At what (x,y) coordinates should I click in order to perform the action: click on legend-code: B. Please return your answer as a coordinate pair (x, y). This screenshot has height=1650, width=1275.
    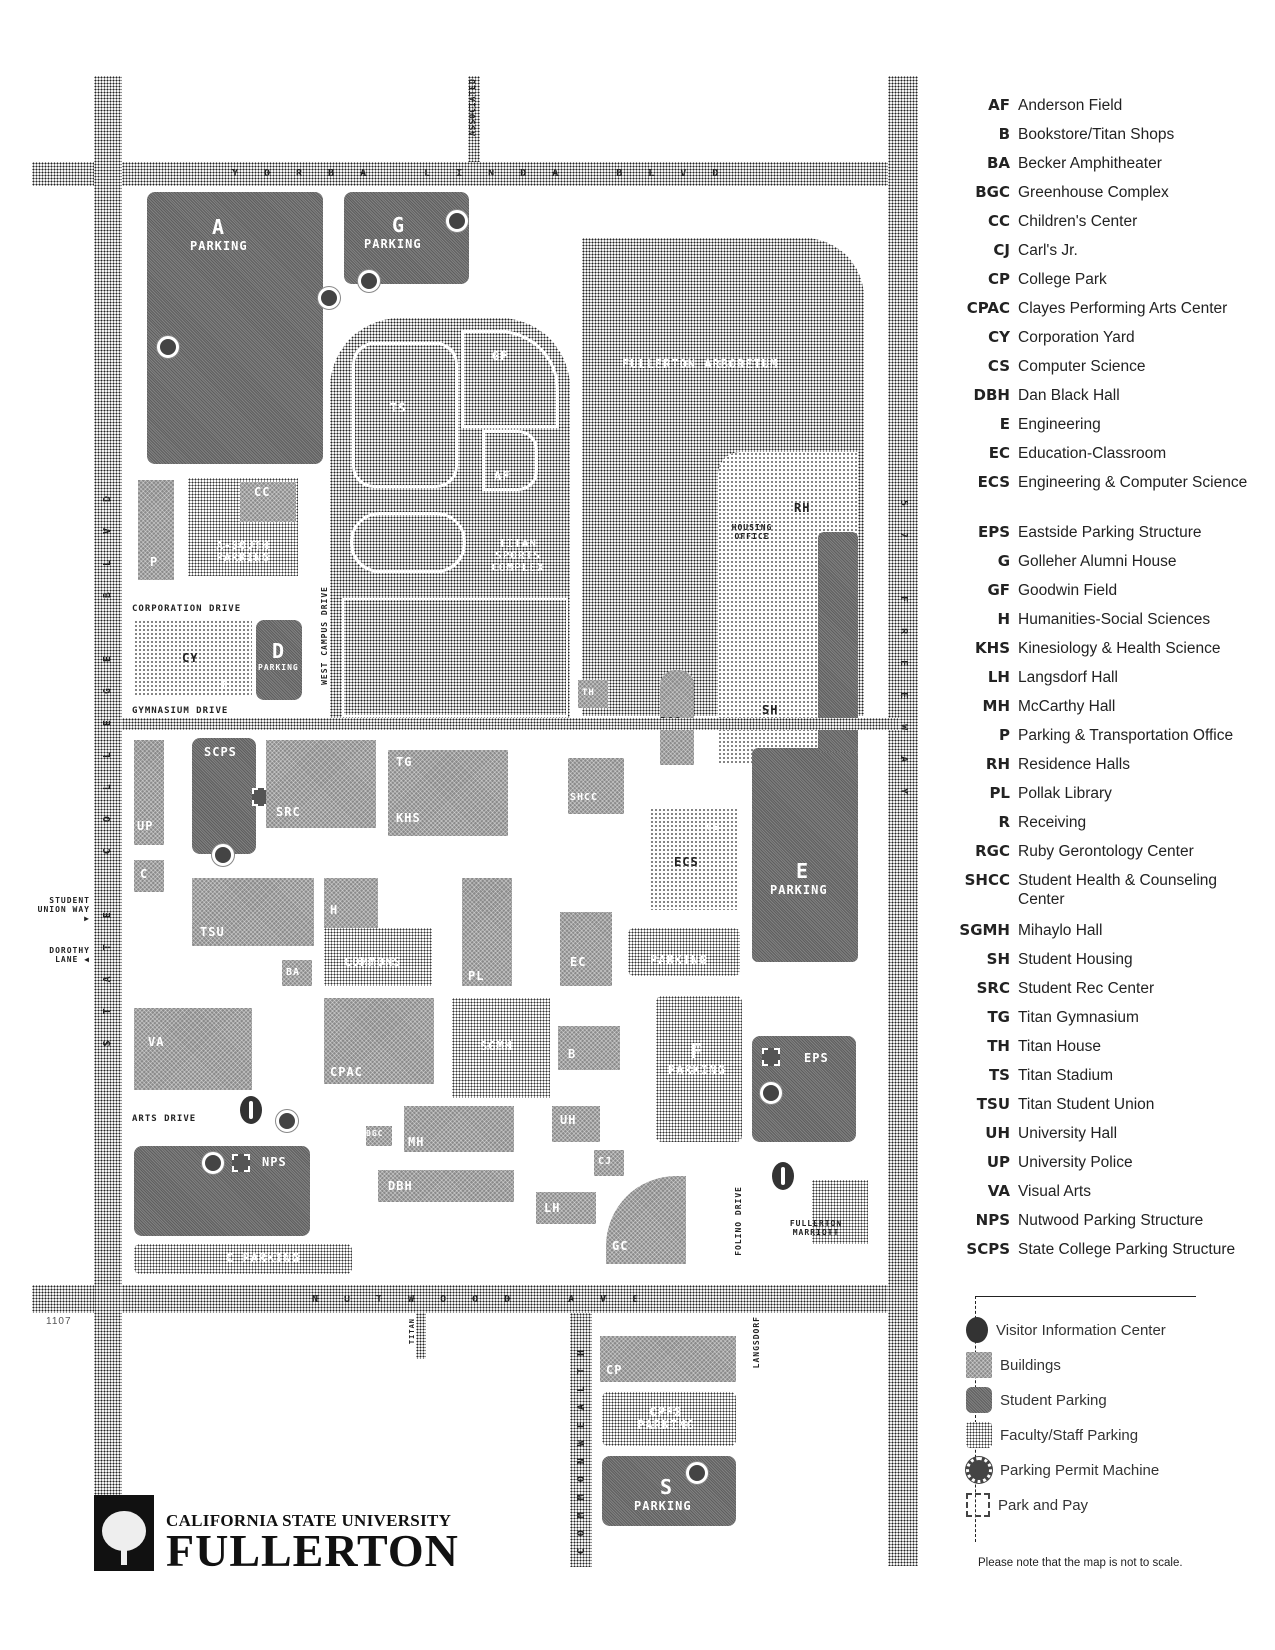
    Looking at the image, I should click on (1004, 134).